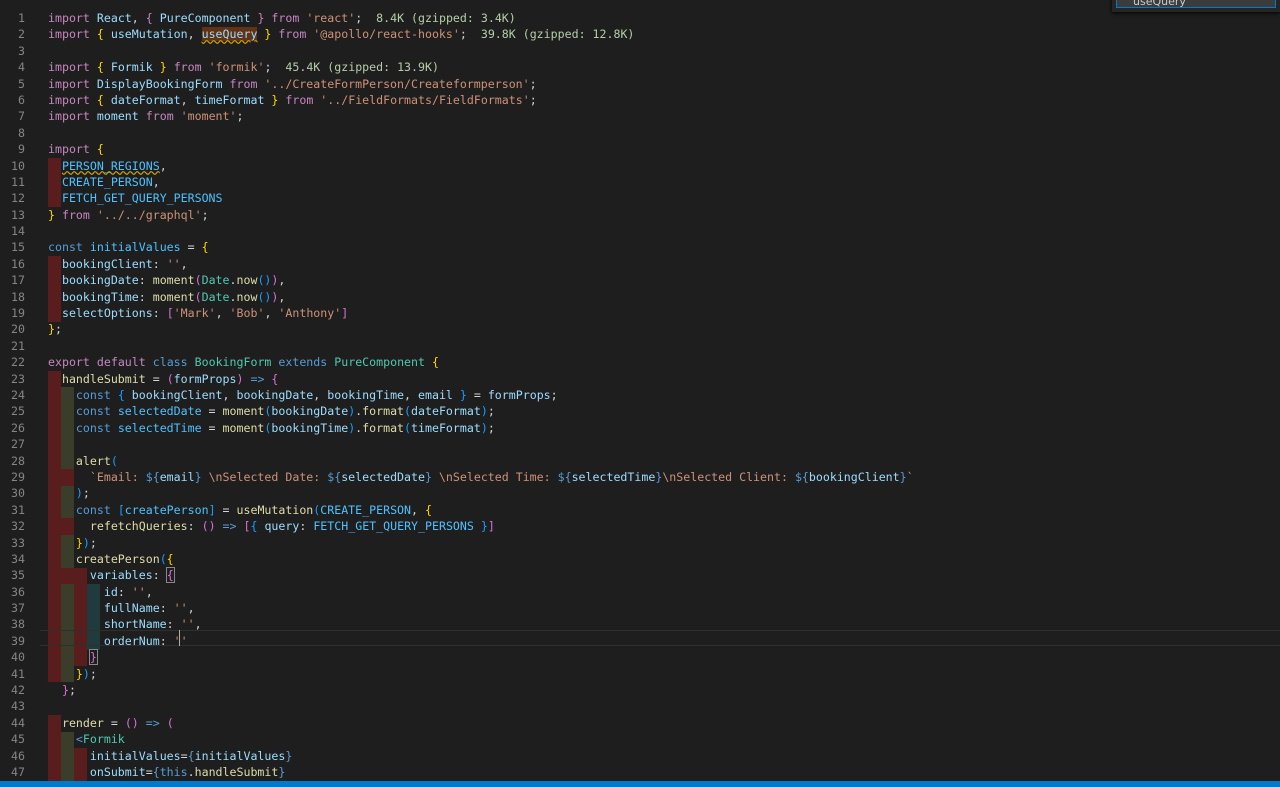 This screenshot has width=1280, height=787. What do you see at coordinates (21, 132) in the screenshot?
I see `line-number: 8` at bounding box center [21, 132].